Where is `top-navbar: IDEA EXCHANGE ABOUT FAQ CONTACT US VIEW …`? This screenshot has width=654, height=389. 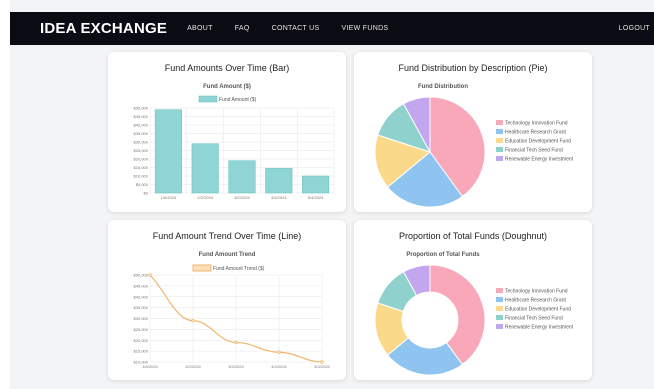 top-navbar: IDEA EXCHANGE ABOUT FAQ CONTACT US VIEW … is located at coordinates (332, 28).